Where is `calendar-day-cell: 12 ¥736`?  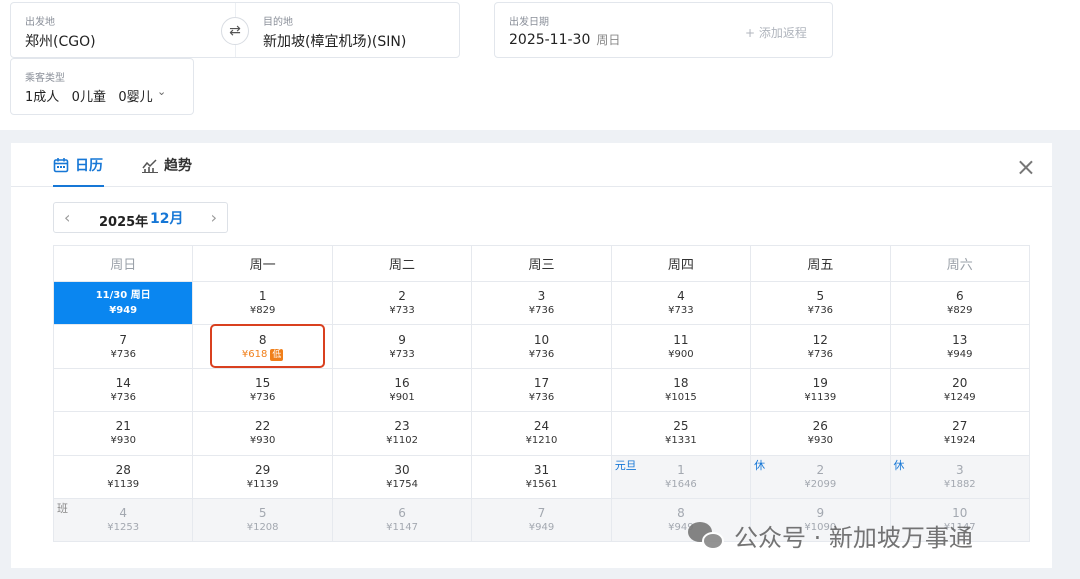 calendar-day-cell: 12 ¥736 is located at coordinates (820, 346).